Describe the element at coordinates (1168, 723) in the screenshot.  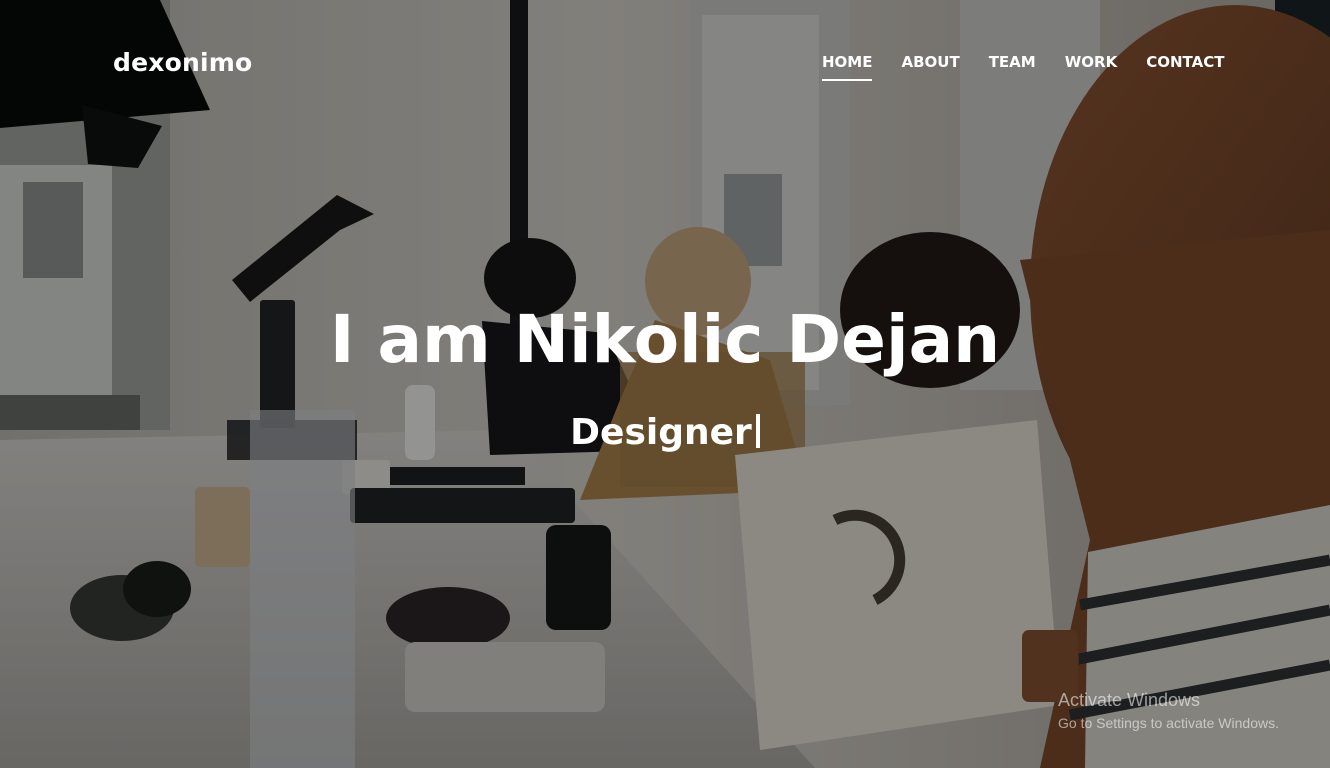
I see `activation-message: Go to Settings to activate Windows.` at that location.